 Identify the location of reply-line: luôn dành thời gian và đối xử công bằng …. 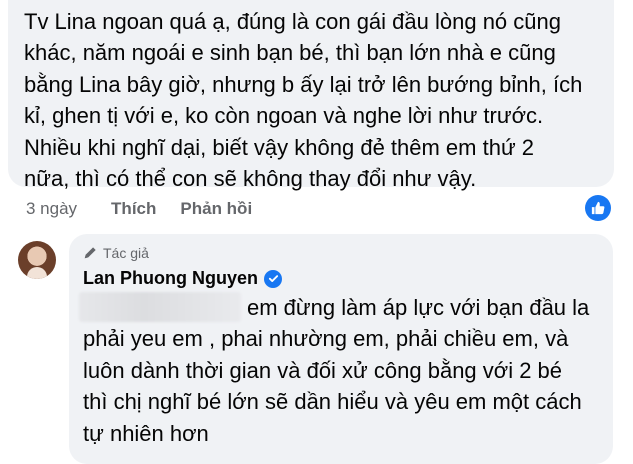
(323, 370).